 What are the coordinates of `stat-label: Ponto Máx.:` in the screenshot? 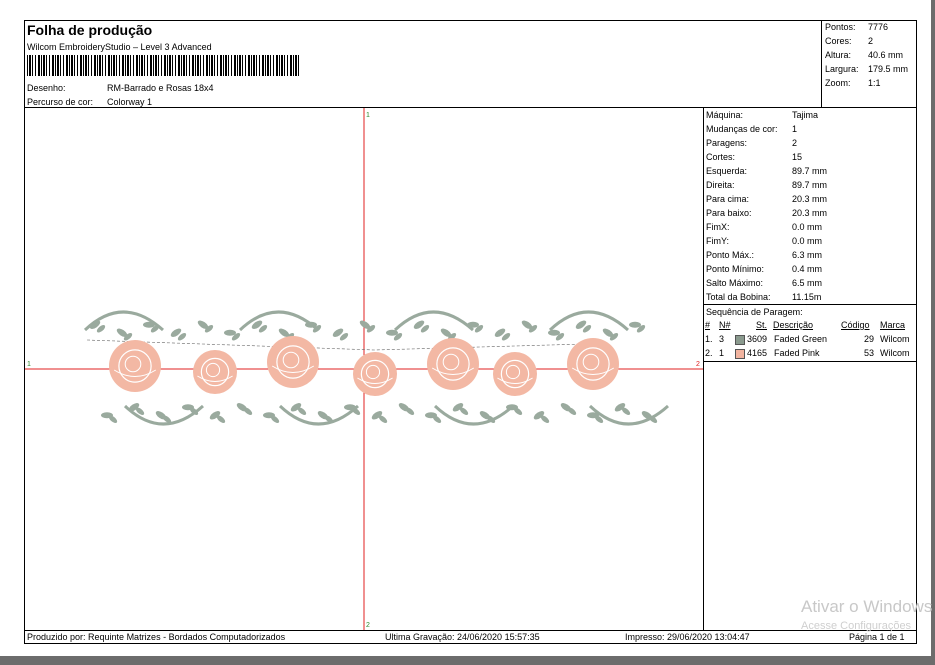 It's located at (730, 255).